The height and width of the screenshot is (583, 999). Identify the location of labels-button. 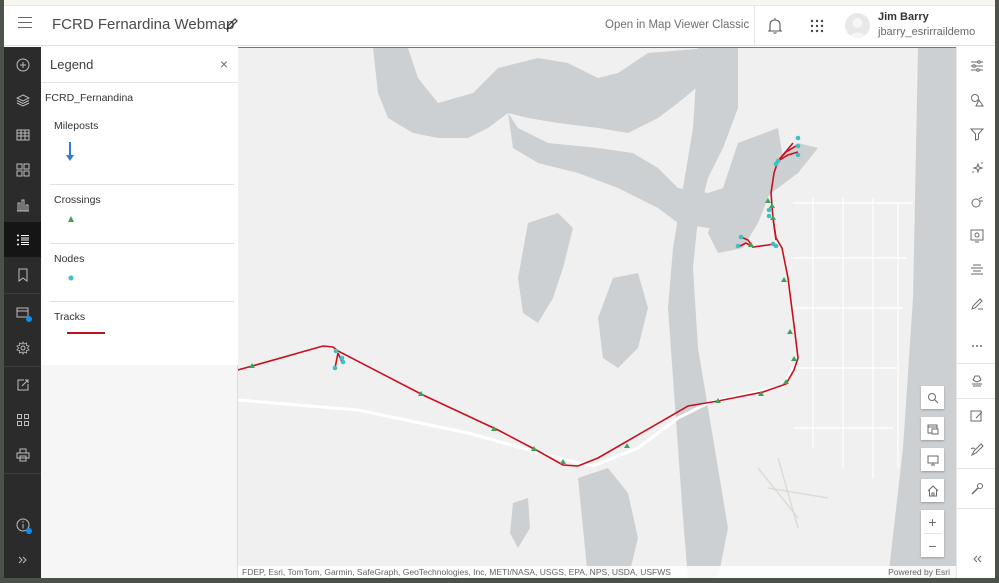
(976, 270).